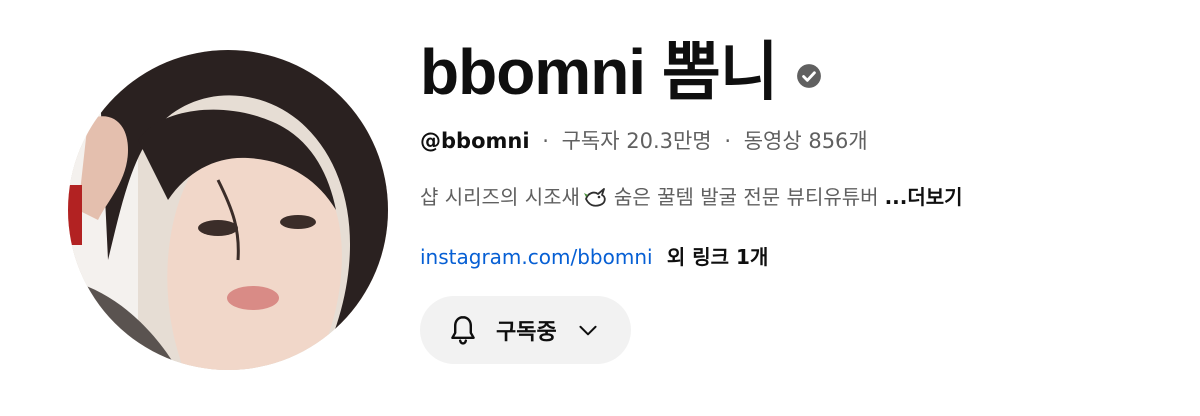 The image size is (1200, 416). What do you see at coordinates (588, 330) in the screenshot?
I see `chevron-down-icon` at bounding box center [588, 330].